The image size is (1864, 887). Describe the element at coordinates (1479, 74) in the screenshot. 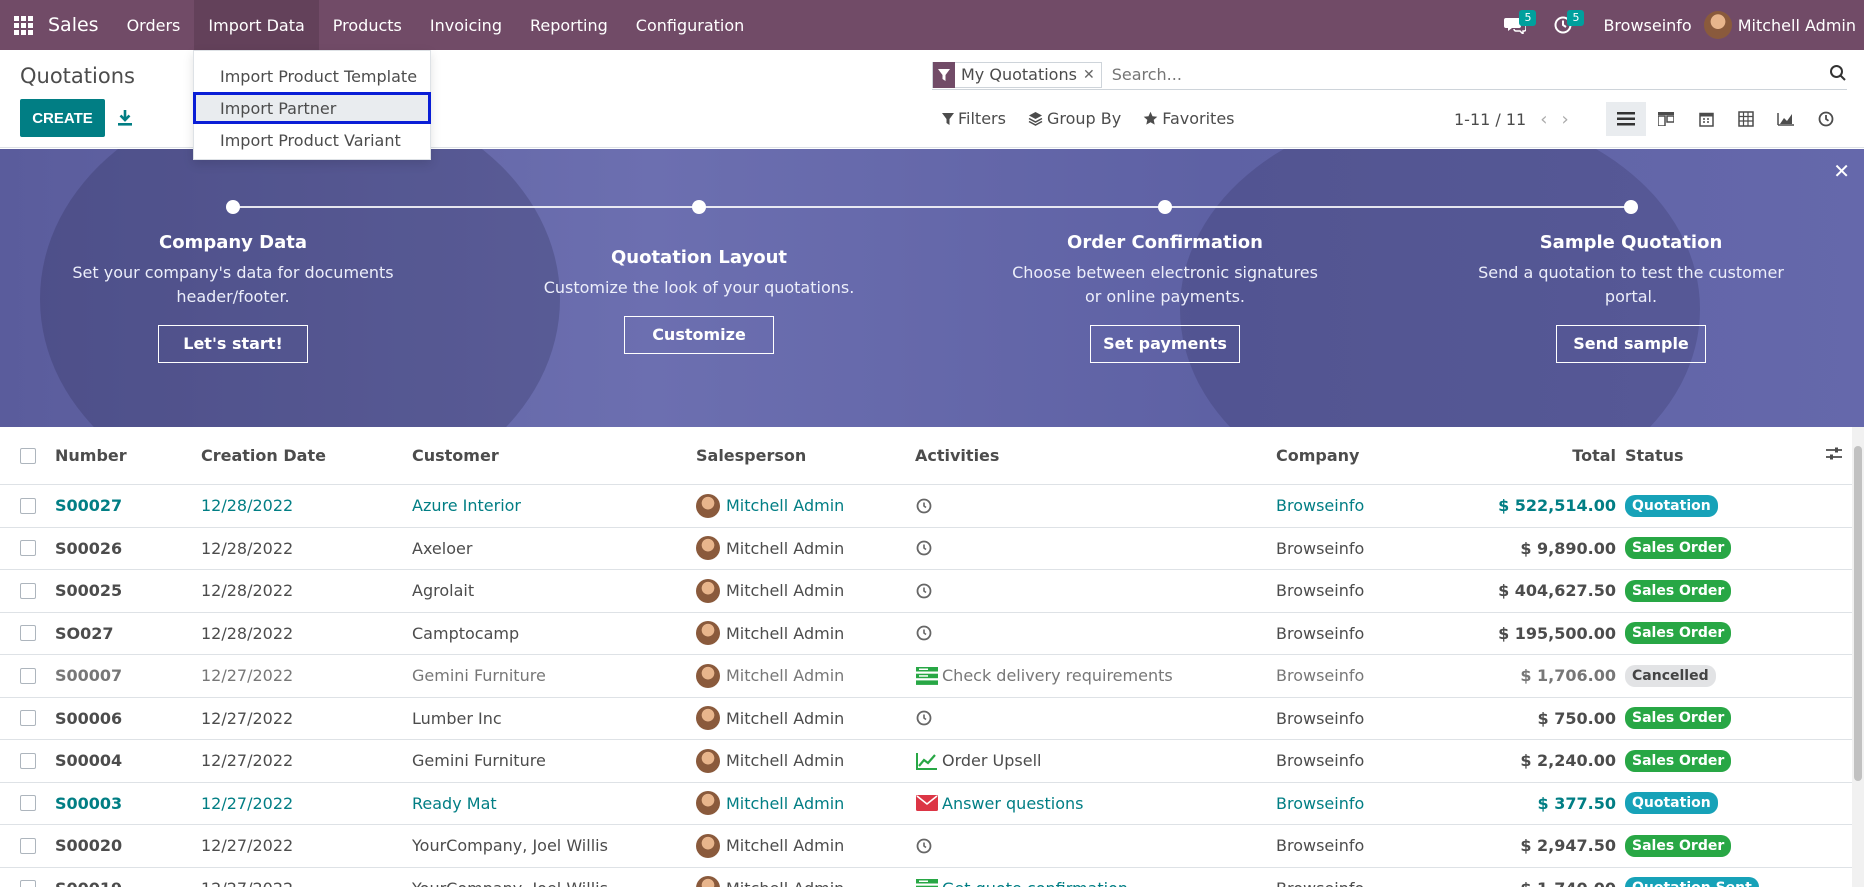

I see `search-input` at that location.